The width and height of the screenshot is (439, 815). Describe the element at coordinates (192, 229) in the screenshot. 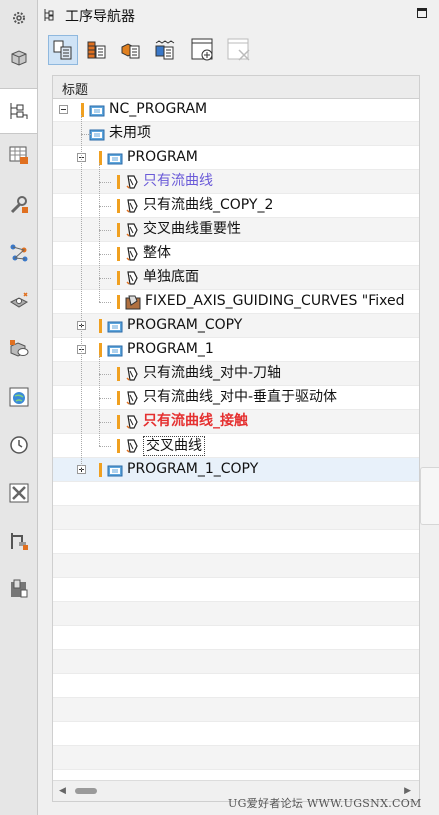

I see `tree-node-label: 交叉曲线重要性` at that location.